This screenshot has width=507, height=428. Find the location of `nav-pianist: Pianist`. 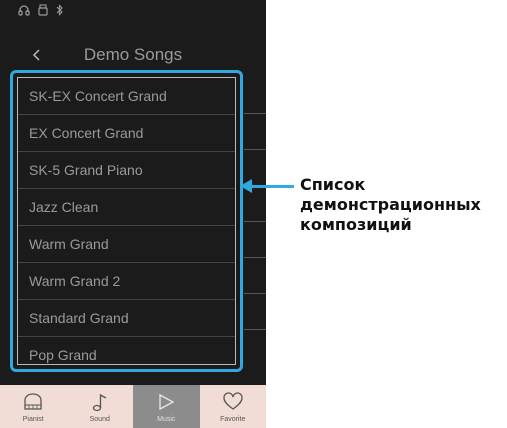

nav-pianist: Pianist is located at coordinates (33, 406).